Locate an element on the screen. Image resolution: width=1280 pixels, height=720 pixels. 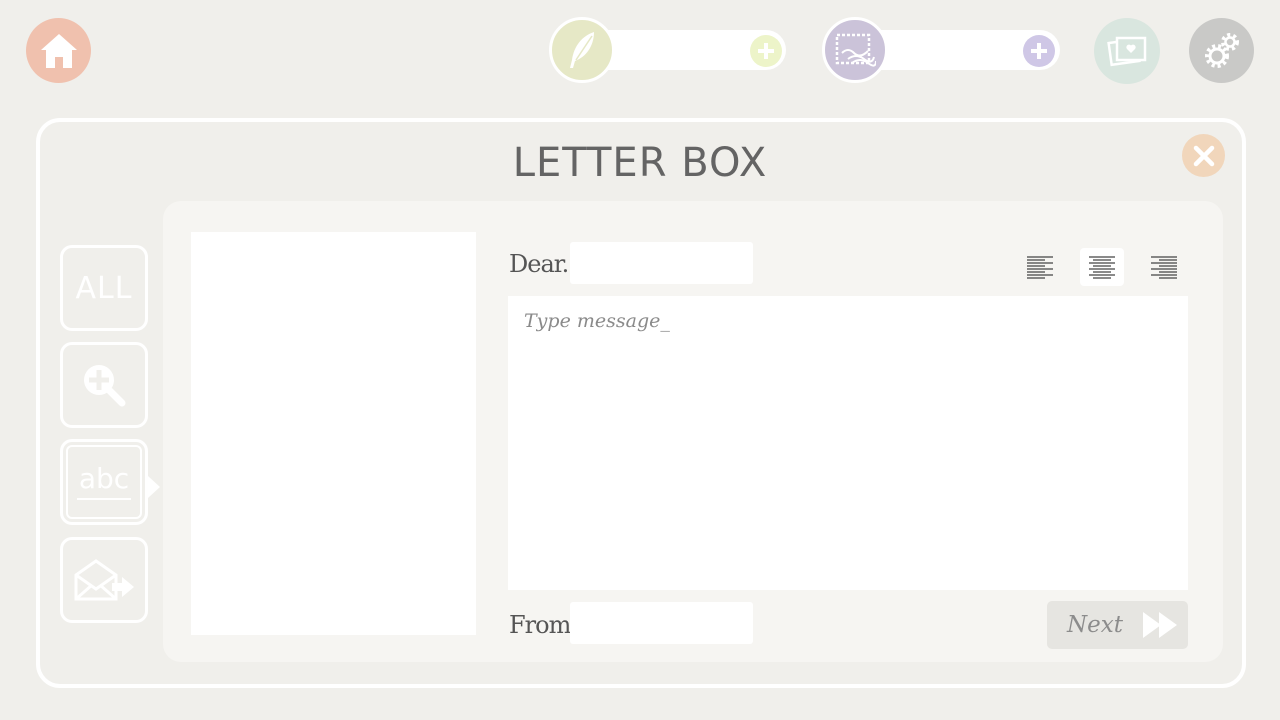
add-quill-button is located at coordinates (766, 51).